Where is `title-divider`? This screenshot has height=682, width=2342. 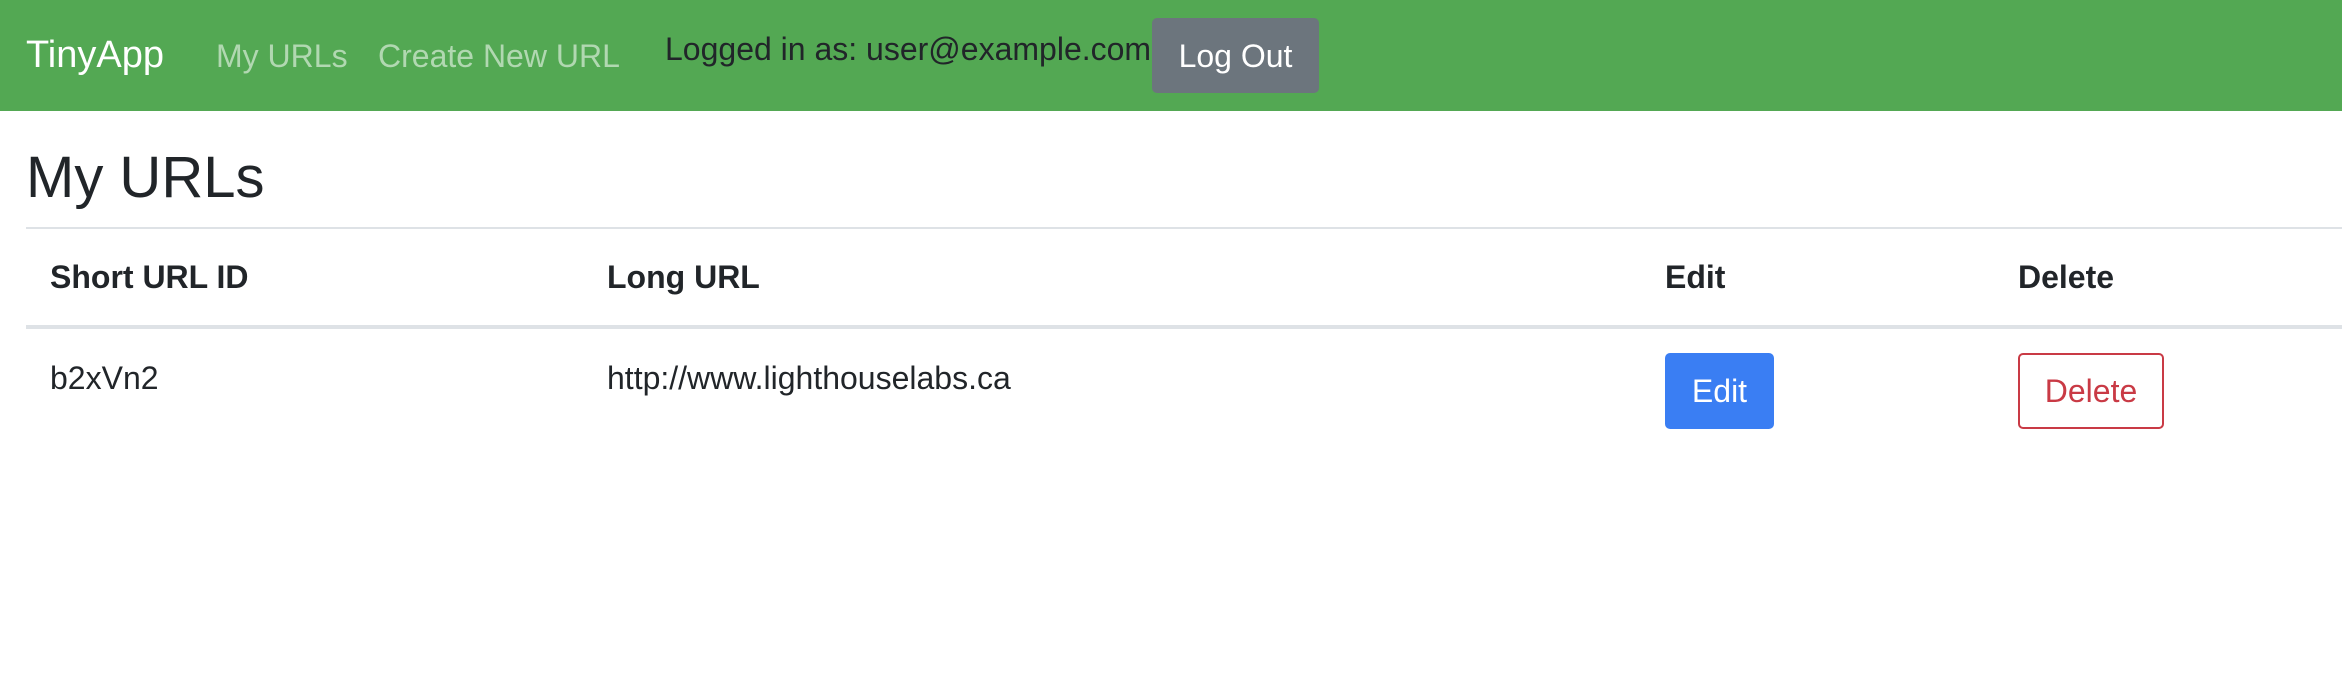 title-divider is located at coordinates (1184, 228).